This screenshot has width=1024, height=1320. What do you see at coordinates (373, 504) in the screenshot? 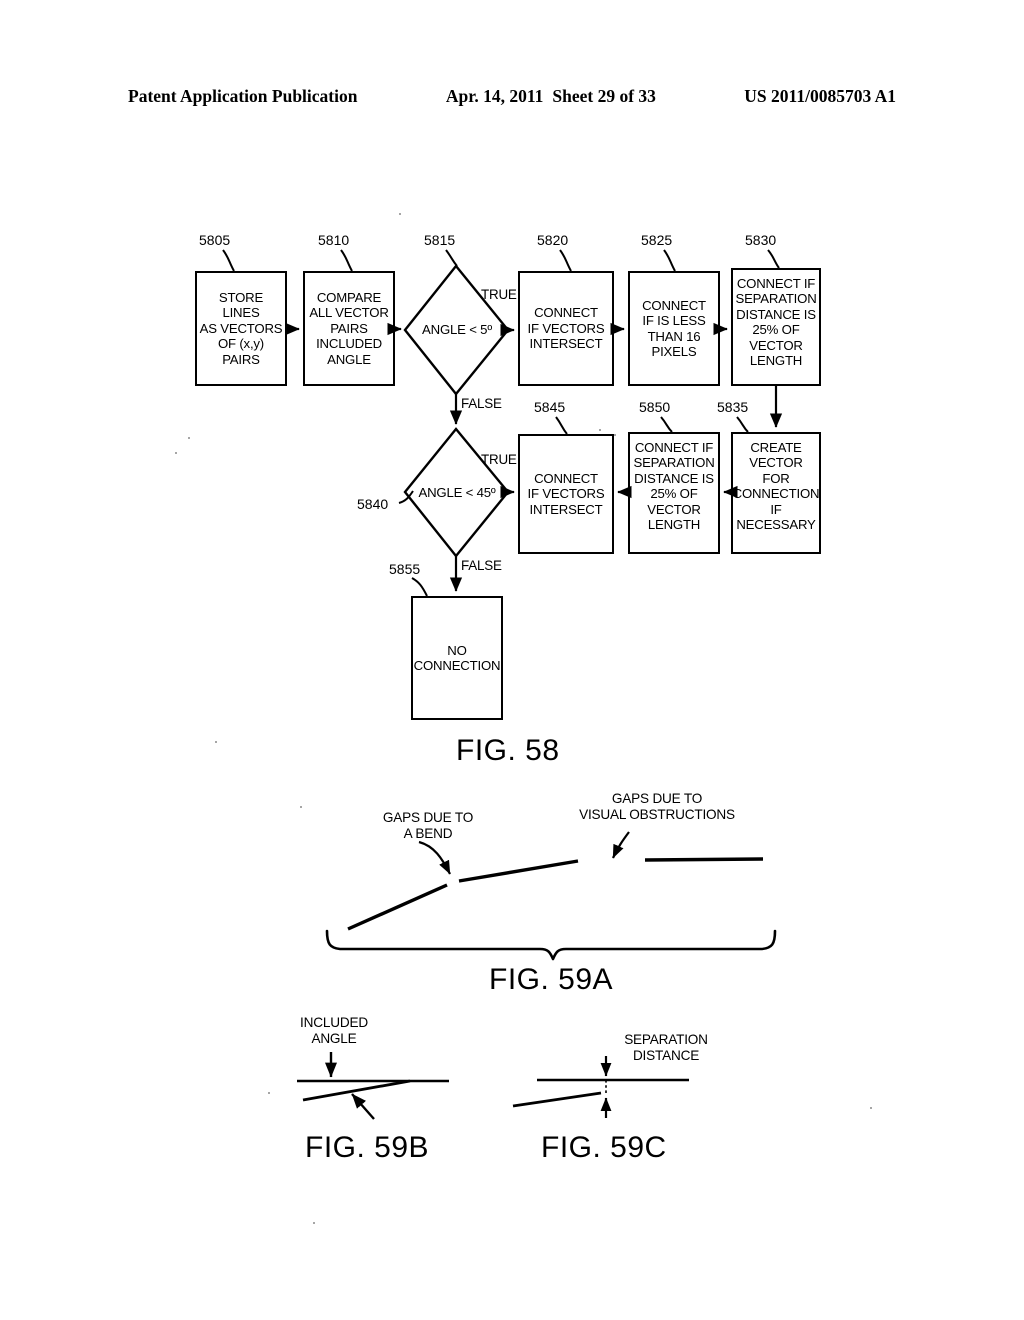
I see `reference-number-5840: 5840` at bounding box center [373, 504].